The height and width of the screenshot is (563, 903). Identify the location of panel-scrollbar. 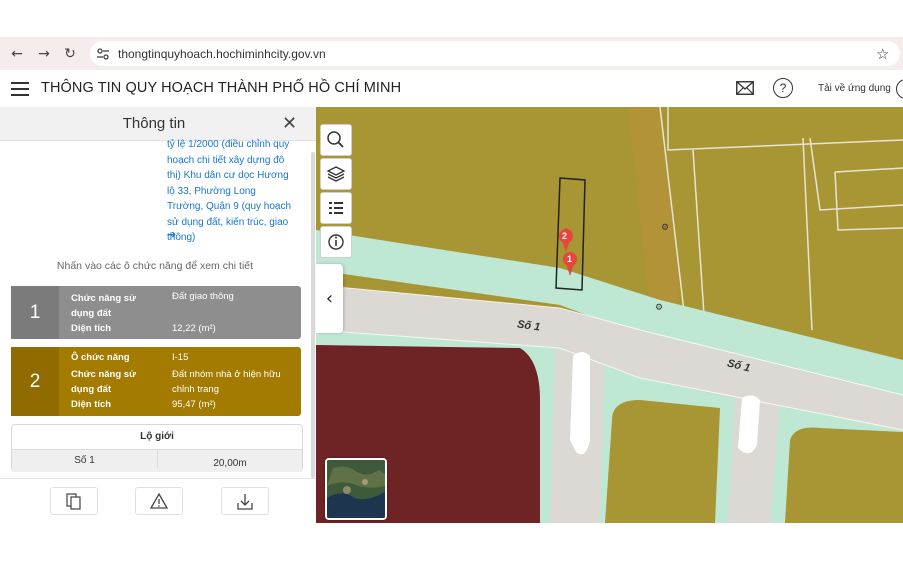
(313, 315).